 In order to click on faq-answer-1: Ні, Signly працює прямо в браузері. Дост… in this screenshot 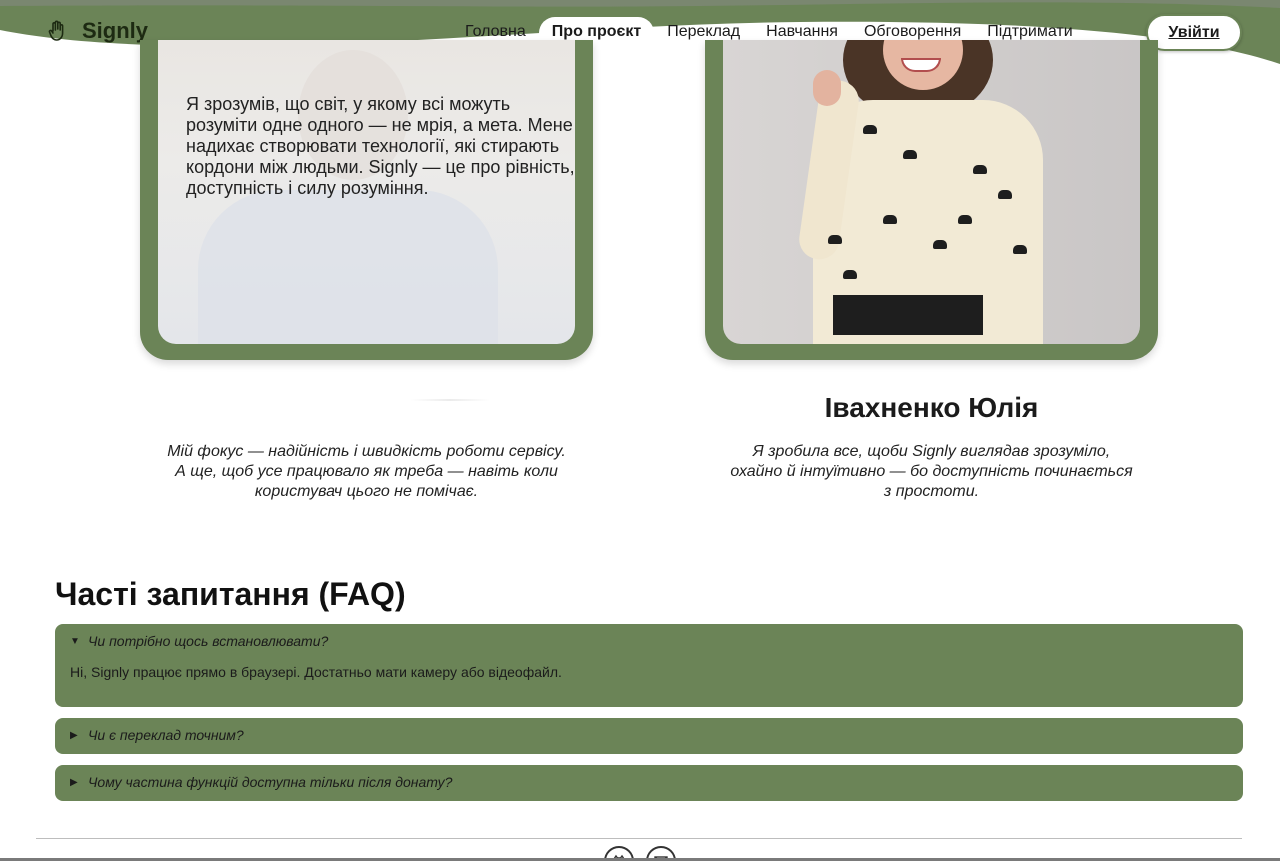, I will do `click(316, 672)`.